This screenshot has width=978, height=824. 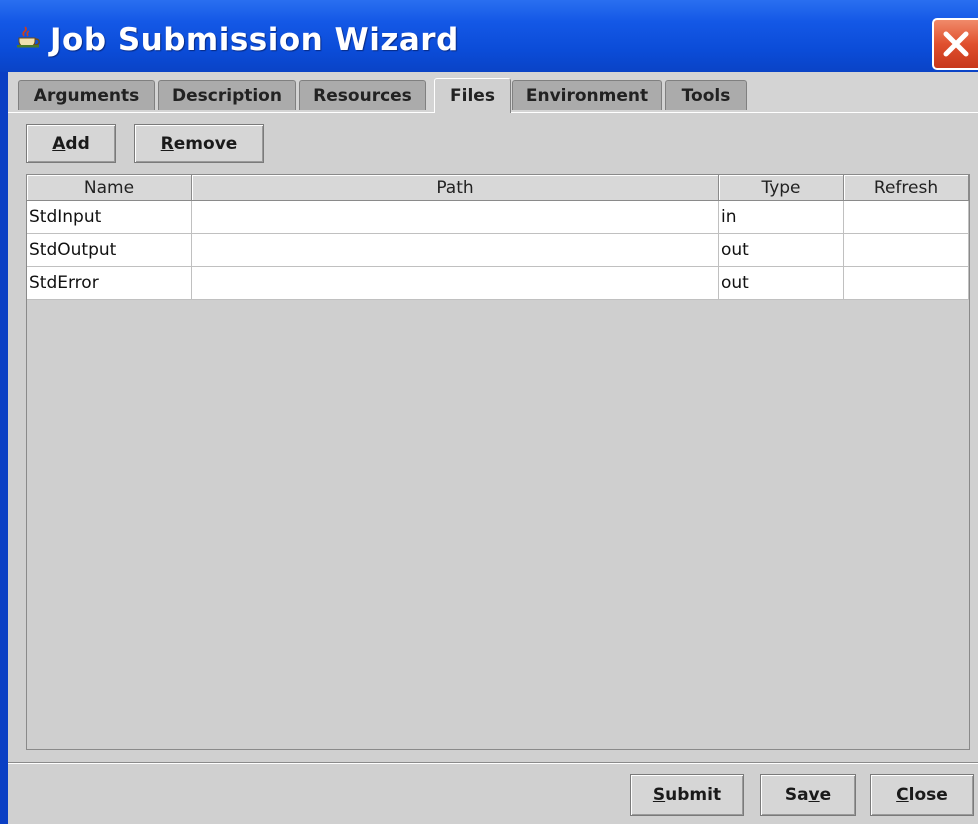 I want to click on tab-resources: Resources, so click(x=362, y=95).